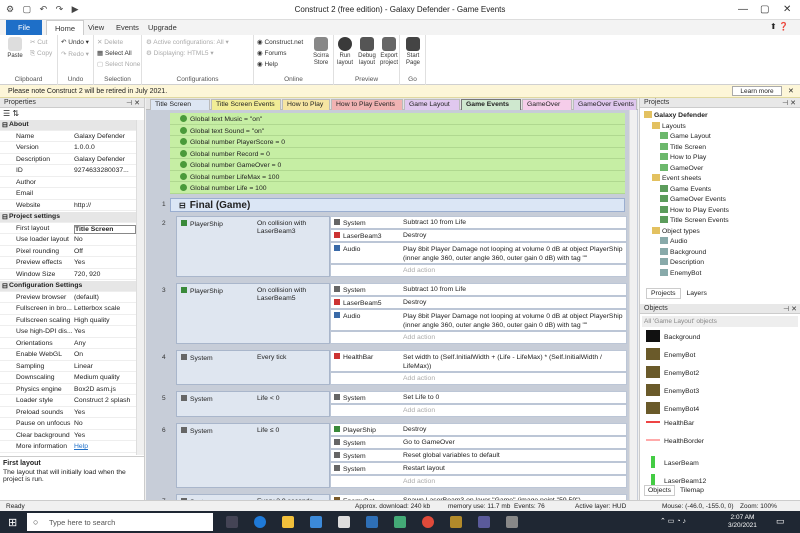 Image resolution: width=800 pixels, height=533 pixels. I want to click on object-item: HealthBar, so click(670, 423).